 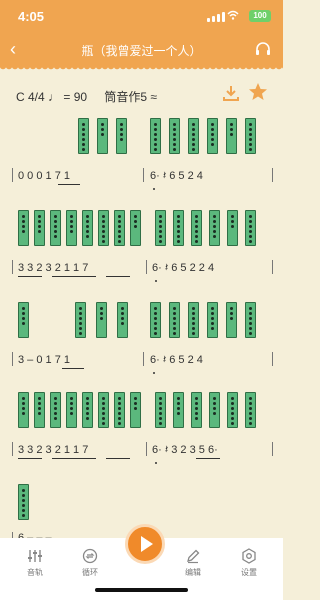 What do you see at coordinates (141, 17) in the screenshot?
I see `status-bar: 4:05 100` at bounding box center [141, 17].